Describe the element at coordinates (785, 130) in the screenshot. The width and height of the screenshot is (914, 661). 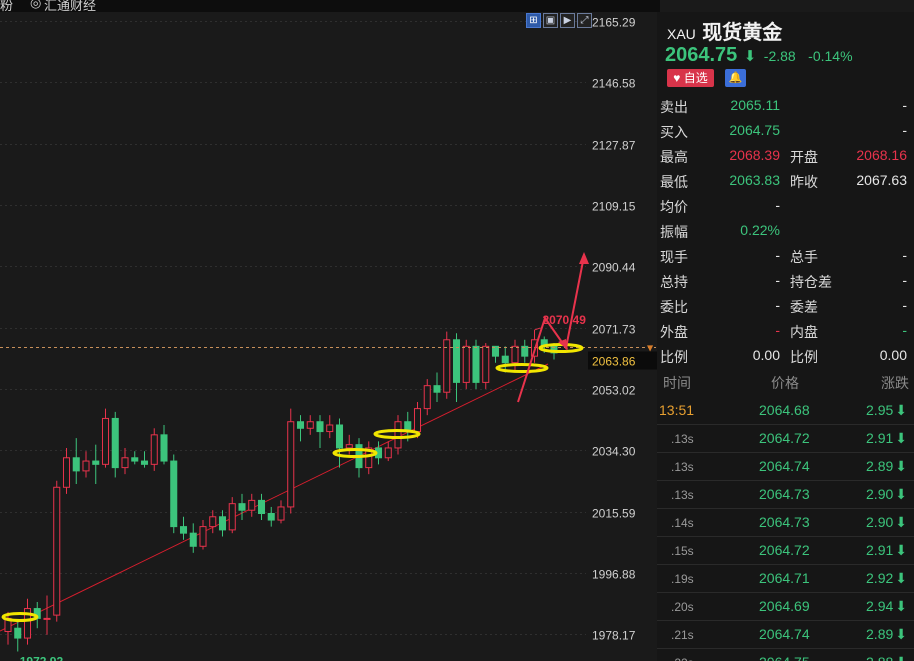
I see `quote-stat-row: 买入 2064.75 -` at that location.